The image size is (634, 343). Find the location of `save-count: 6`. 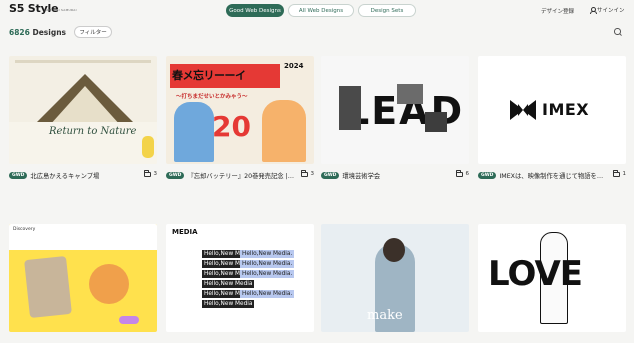

save-count: 6 is located at coordinates (462, 173).